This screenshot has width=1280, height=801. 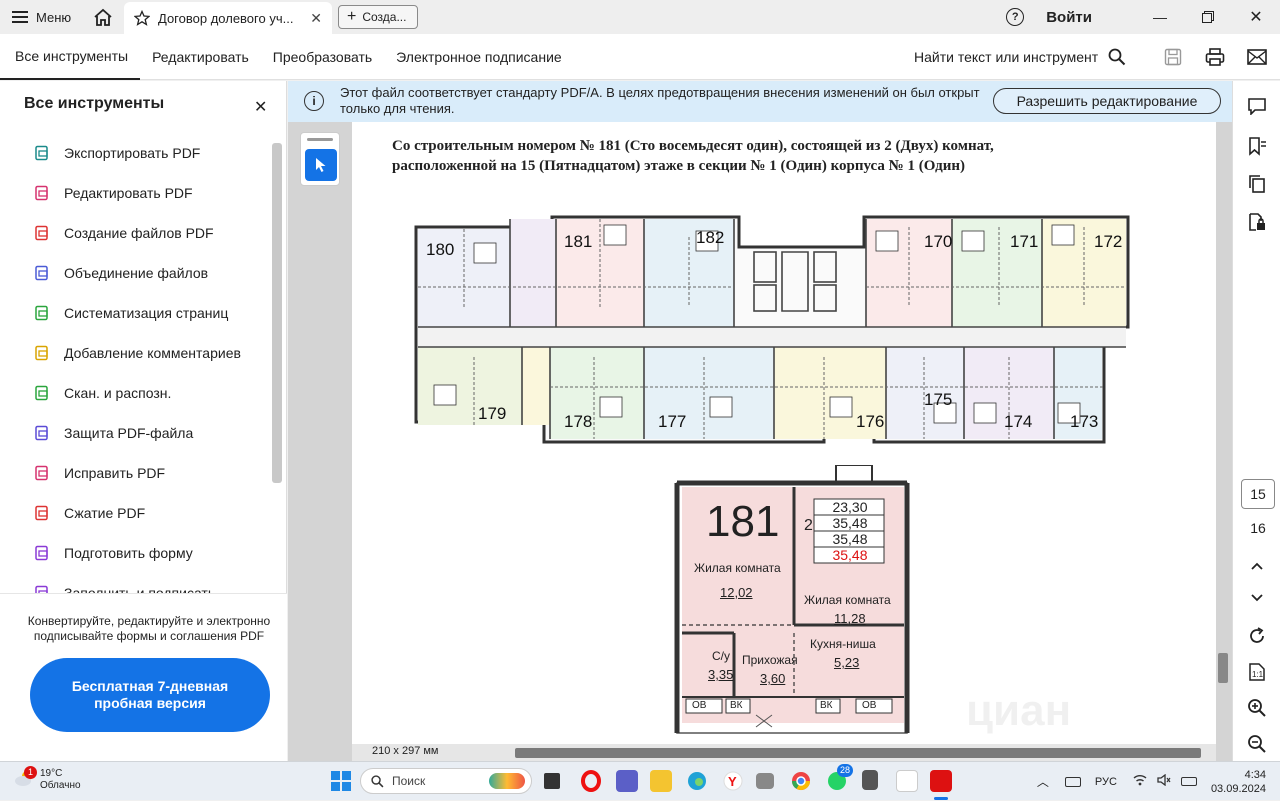 I want to click on whatsapp-badge: 28, so click(x=845, y=770).